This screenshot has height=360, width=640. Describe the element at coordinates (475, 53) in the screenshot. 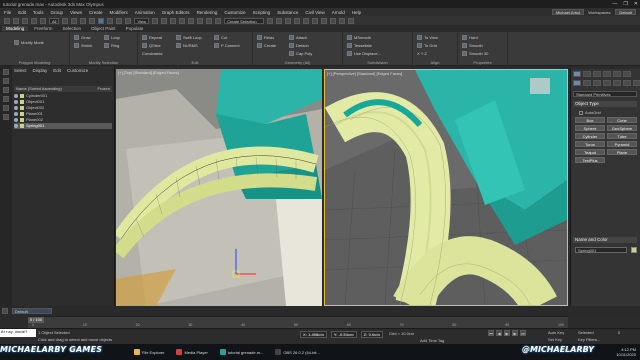

I see `smooth-30-button: Smooth 30` at that location.